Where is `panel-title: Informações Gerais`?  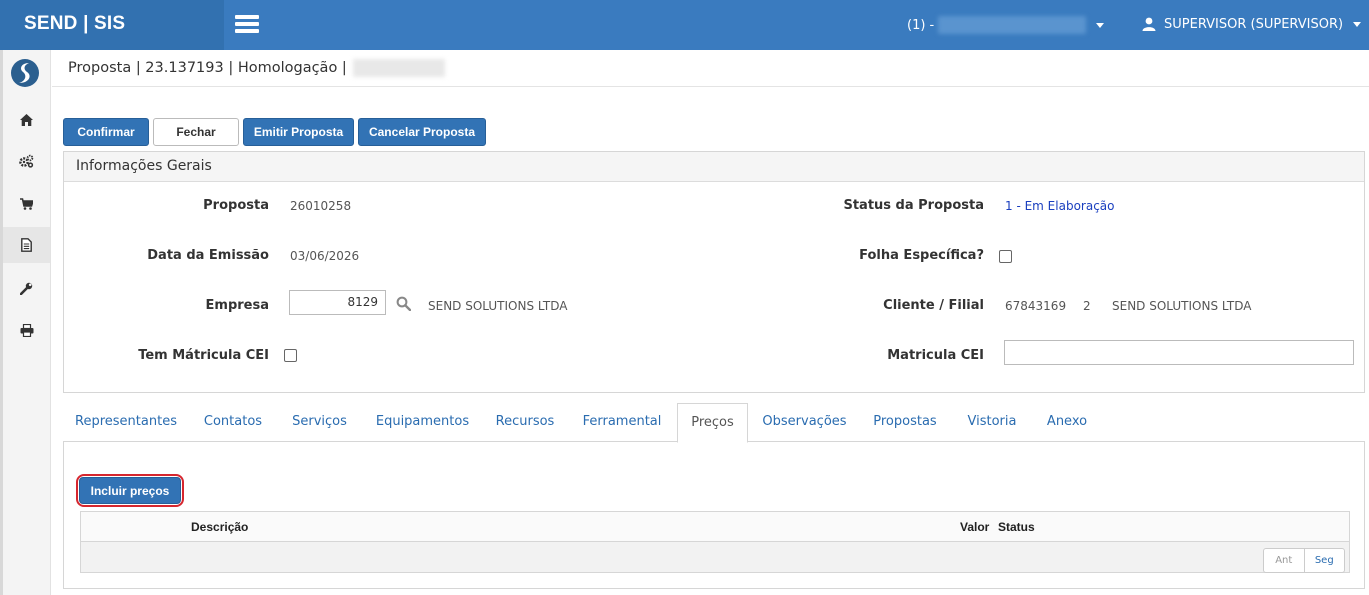 panel-title: Informações Gerais is located at coordinates (714, 167).